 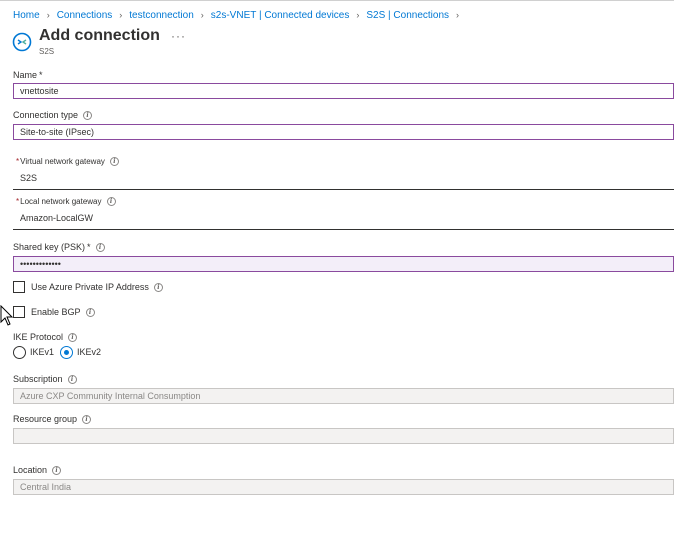 I want to click on enable-bgp-checkbox: Enable BGP i, so click(x=54, y=312).